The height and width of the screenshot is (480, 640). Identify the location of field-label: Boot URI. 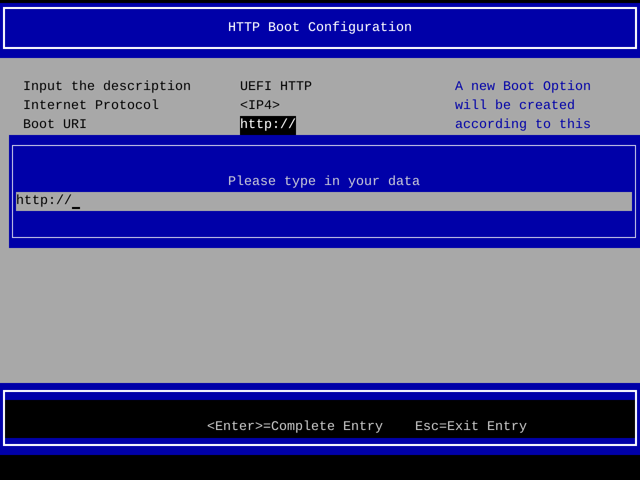
(55, 126).